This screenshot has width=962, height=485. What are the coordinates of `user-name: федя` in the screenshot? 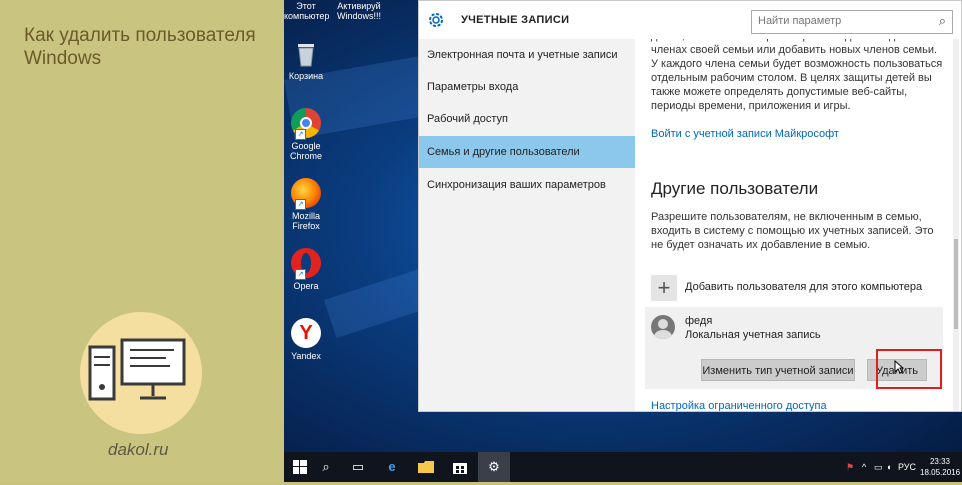 It's located at (699, 321).